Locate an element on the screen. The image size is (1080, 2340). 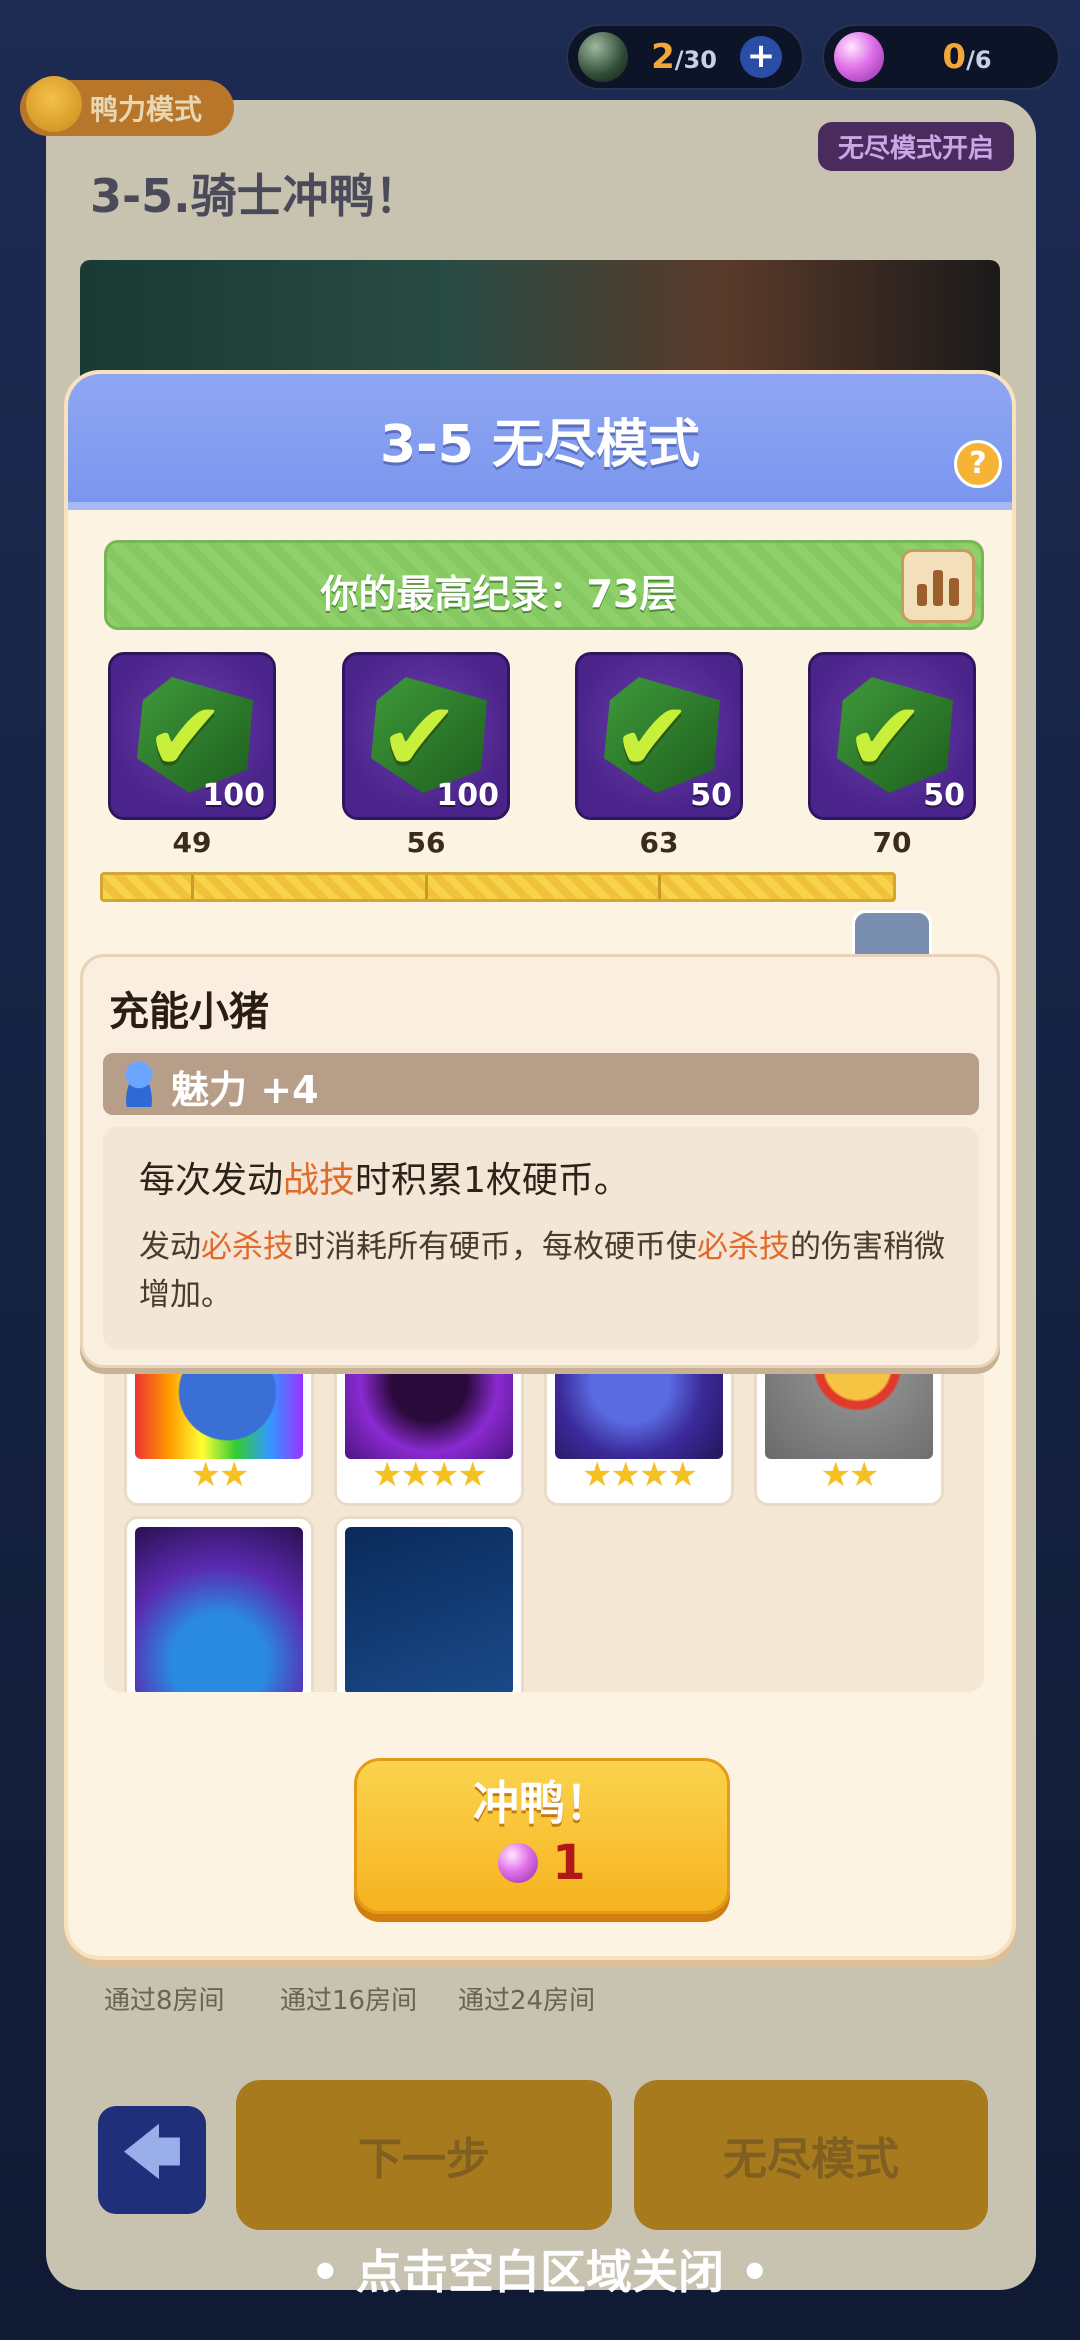
dialog-header: 3-5 无尽模式 ? is located at coordinates (540, 442).